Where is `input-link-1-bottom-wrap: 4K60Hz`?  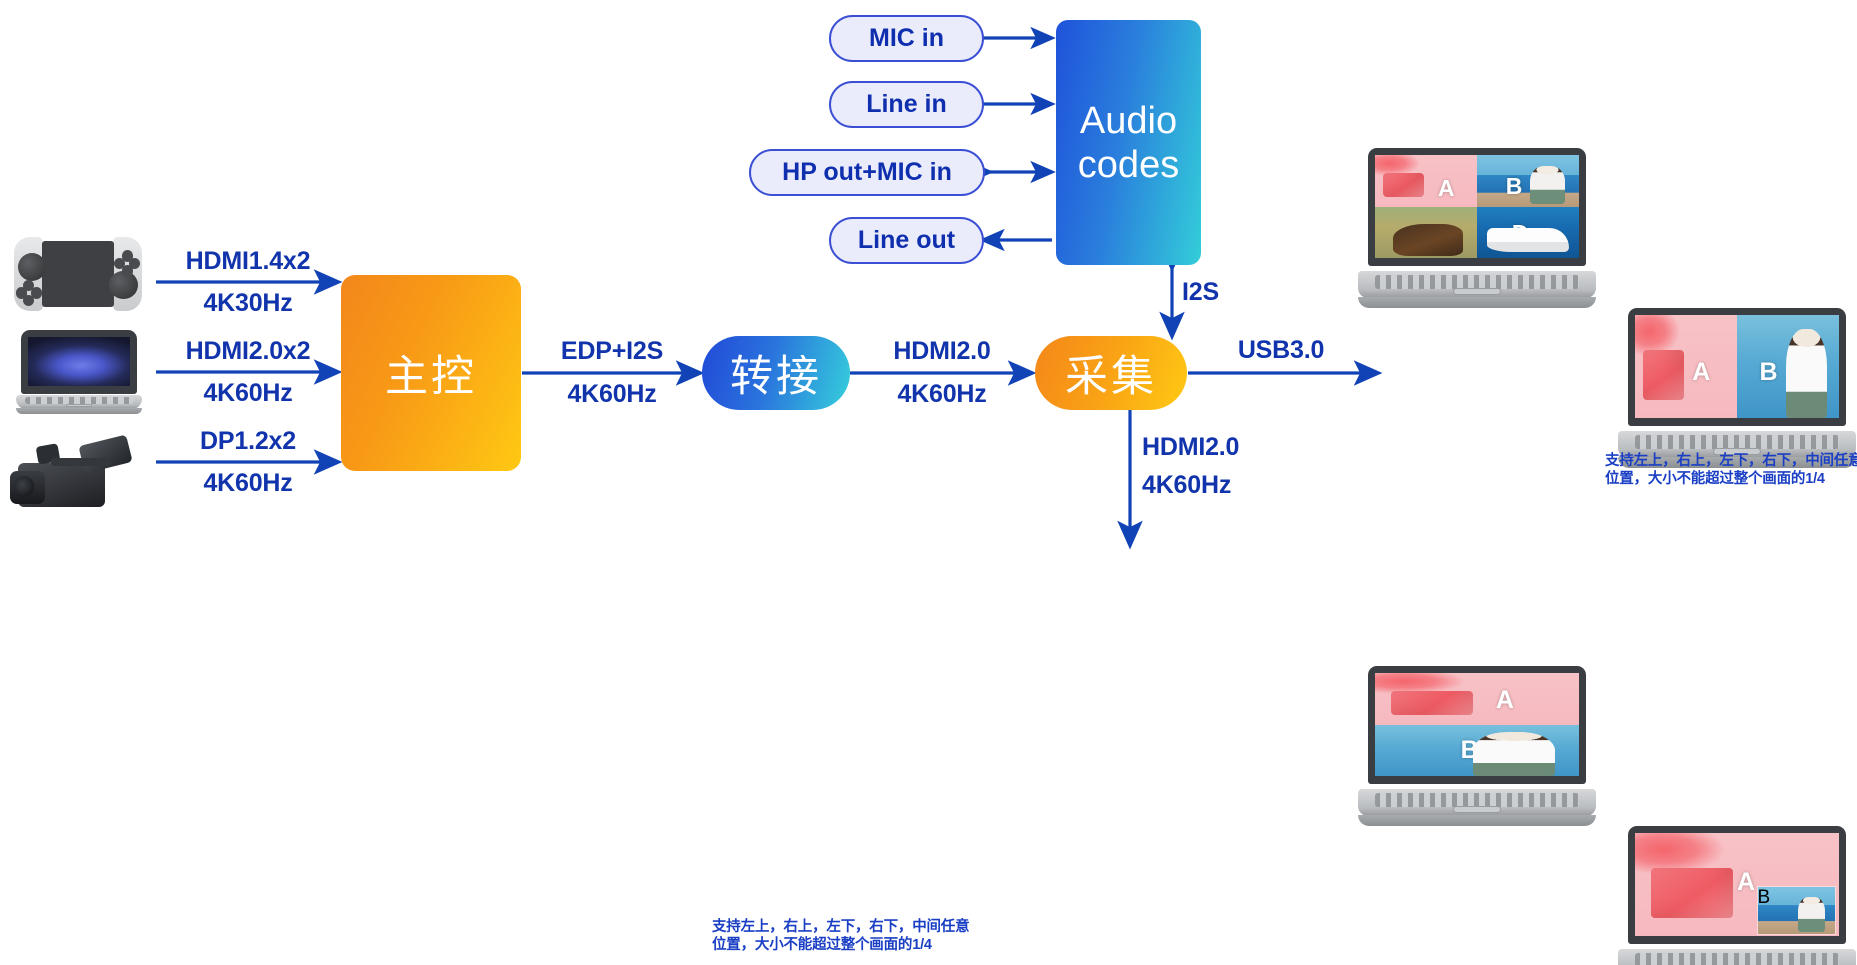 input-link-1-bottom-wrap: 4K60Hz is located at coordinates (248, 393).